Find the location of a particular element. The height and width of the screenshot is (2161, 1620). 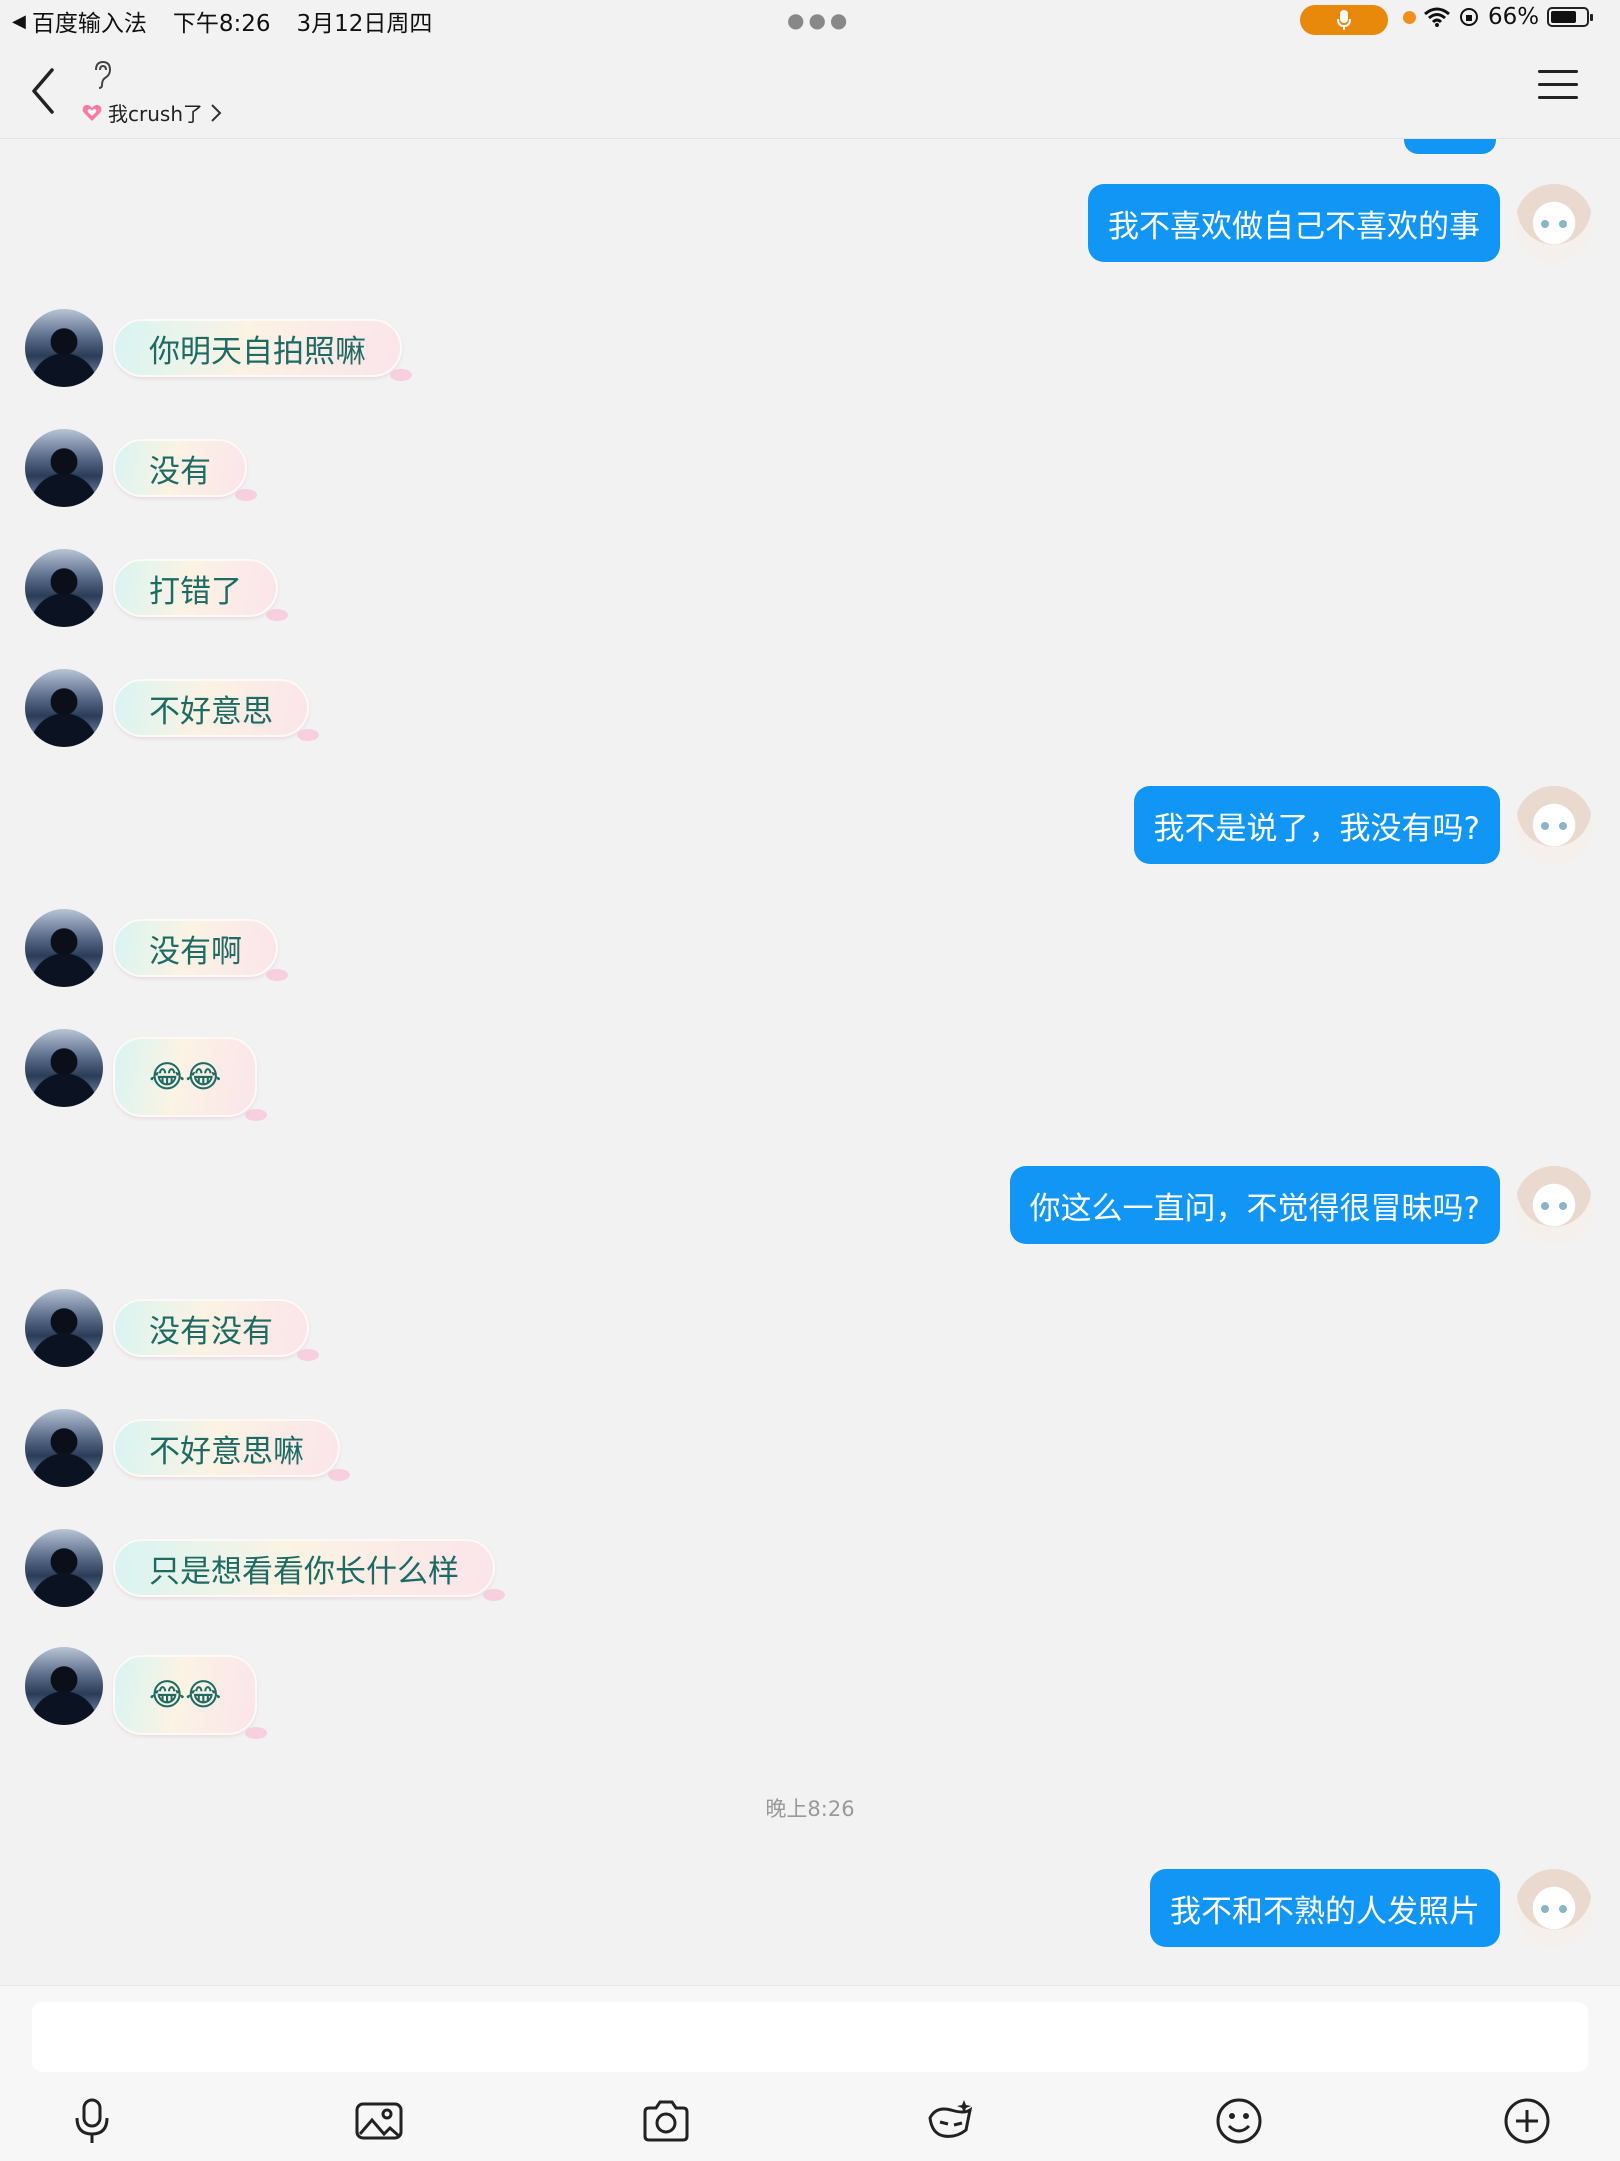

outgoing-bubble: 我不喜欢做自己不喜欢的事 is located at coordinates (1294, 223).